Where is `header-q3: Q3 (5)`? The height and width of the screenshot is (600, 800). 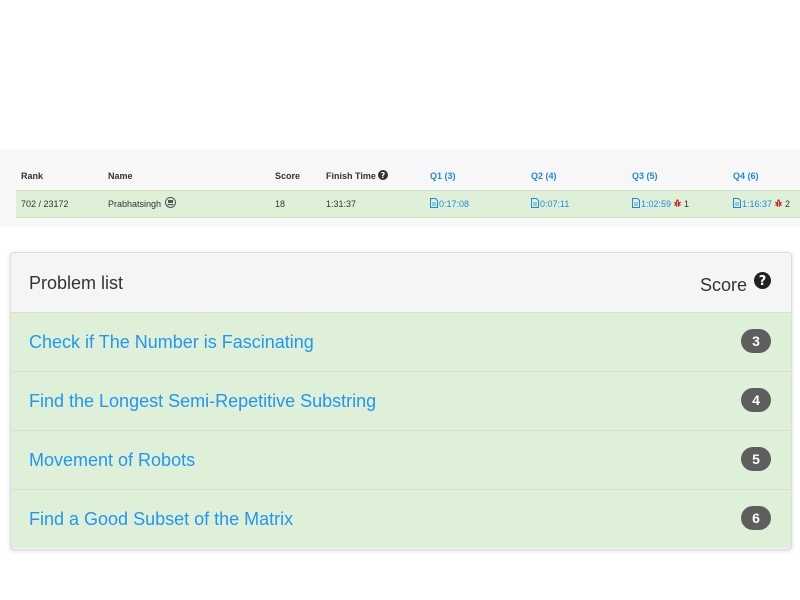
header-q3: Q3 (5) is located at coordinates (645, 176).